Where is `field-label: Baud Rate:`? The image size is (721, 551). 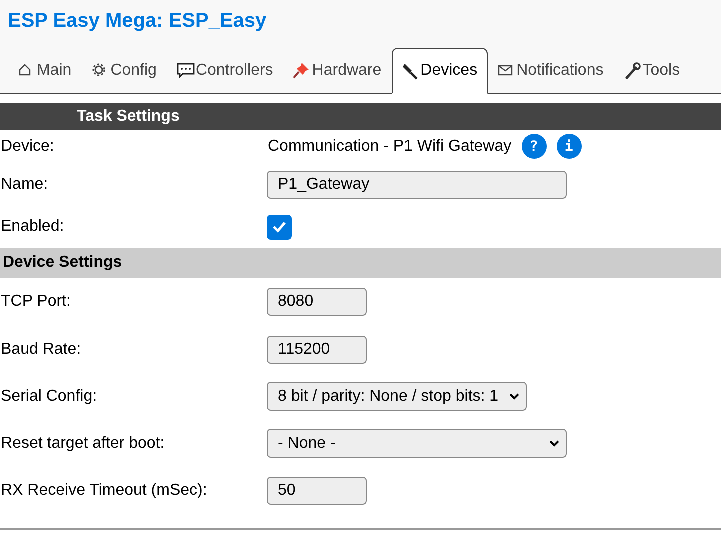
field-label: Baud Rate: is located at coordinates (41, 349).